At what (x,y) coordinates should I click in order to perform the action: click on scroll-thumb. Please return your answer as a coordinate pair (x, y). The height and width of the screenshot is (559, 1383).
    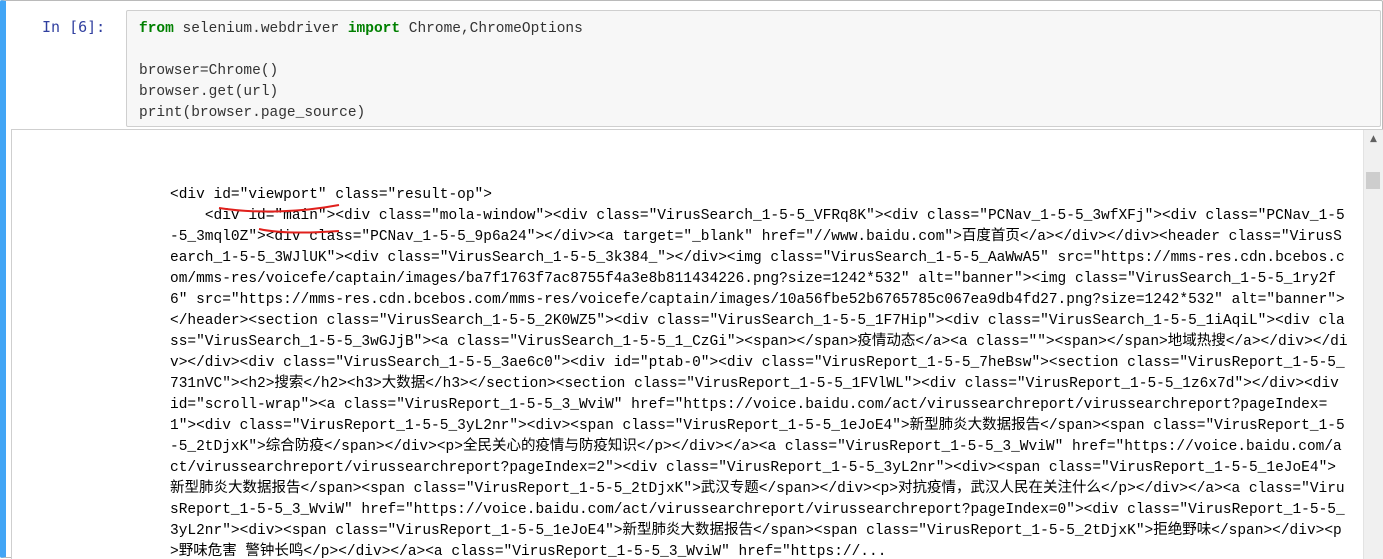
    Looking at the image, I should click on (1373, 180).